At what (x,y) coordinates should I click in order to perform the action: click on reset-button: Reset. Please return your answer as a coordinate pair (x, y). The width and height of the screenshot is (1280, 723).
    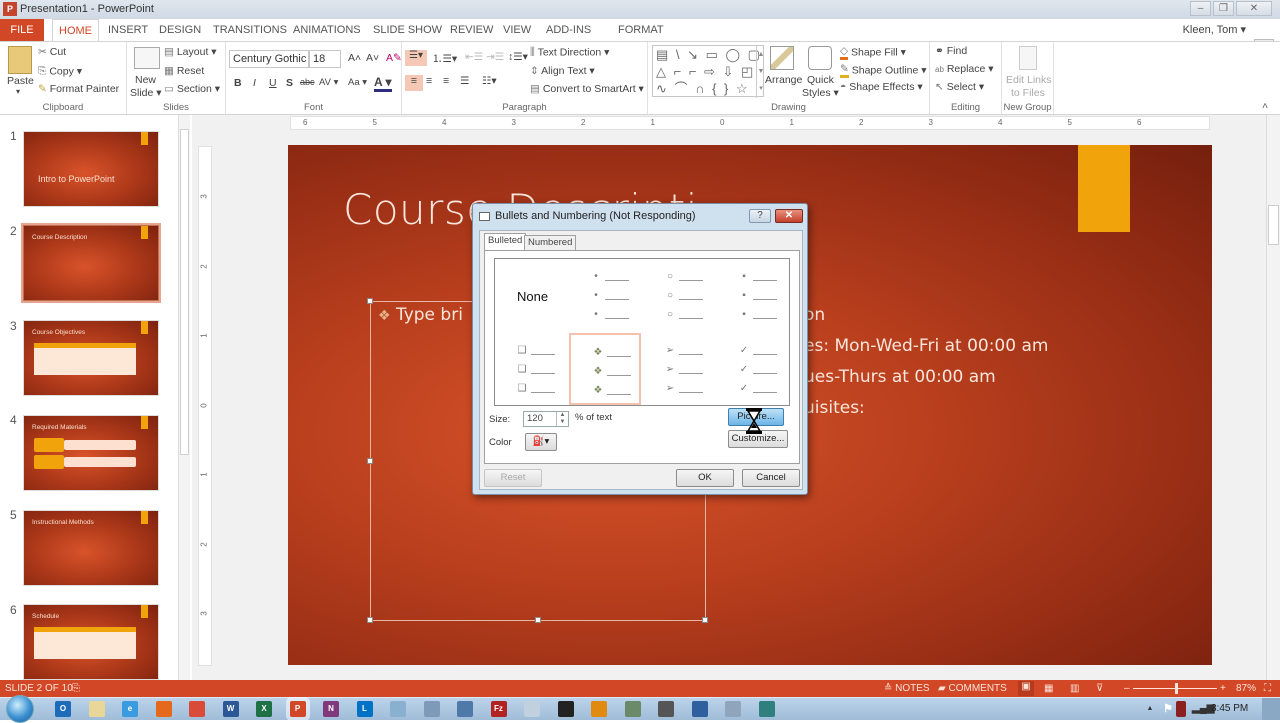
    Looking at the image, I should click on (513, 478).